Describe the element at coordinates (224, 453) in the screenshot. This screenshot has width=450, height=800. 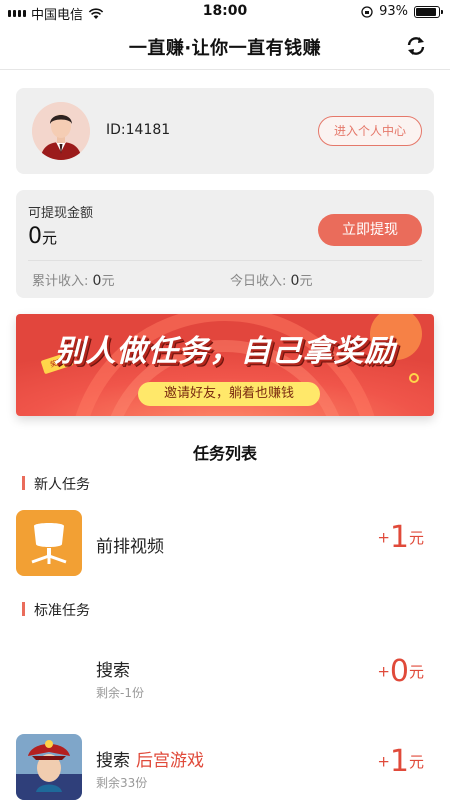
I see `task-list-title: 任务列表` at that location.